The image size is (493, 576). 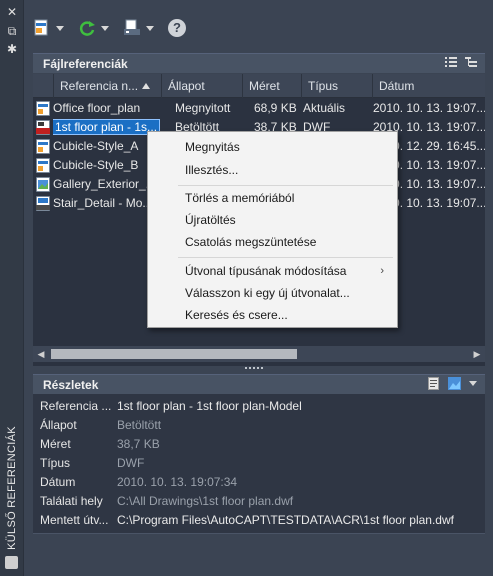 I want to click on details-title: Részletek, so click(x=71, y=384).